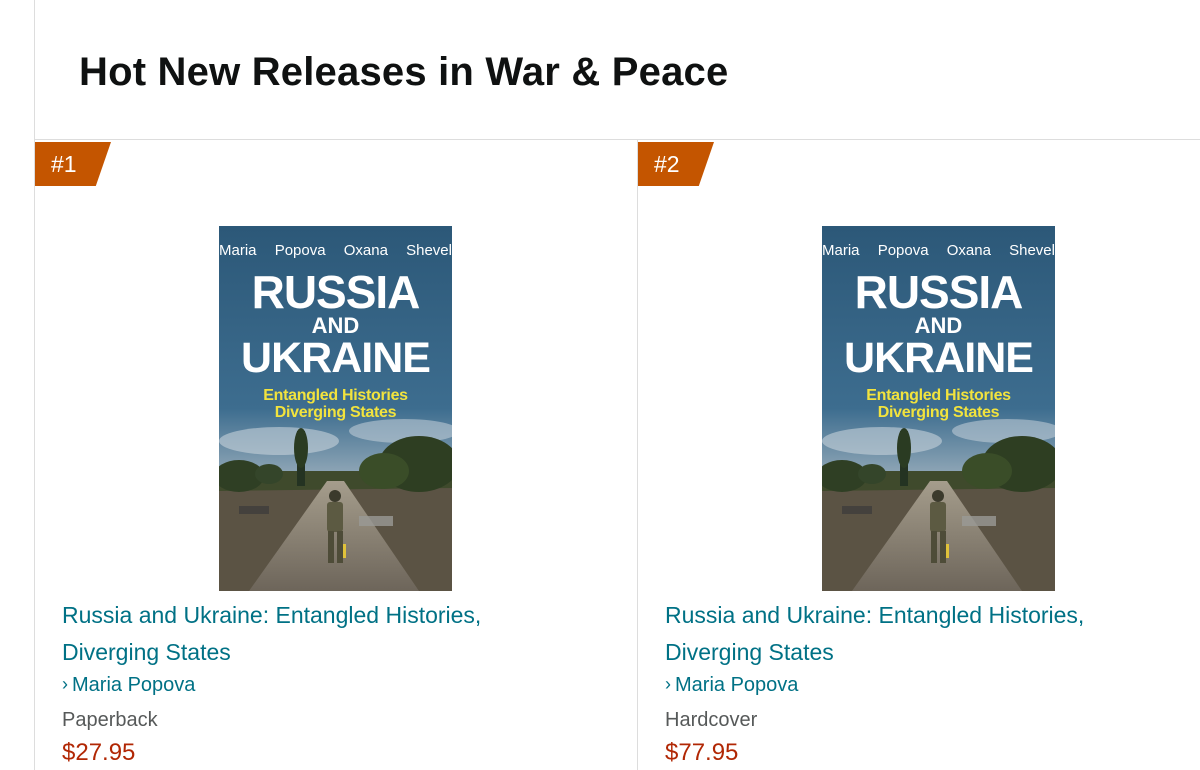 This screenshot has width=1200, height=770. Describe the element at coordinates (404, 72) in the screenshot. I see `page-title: Hot New Releases in War & Peace` at that location.